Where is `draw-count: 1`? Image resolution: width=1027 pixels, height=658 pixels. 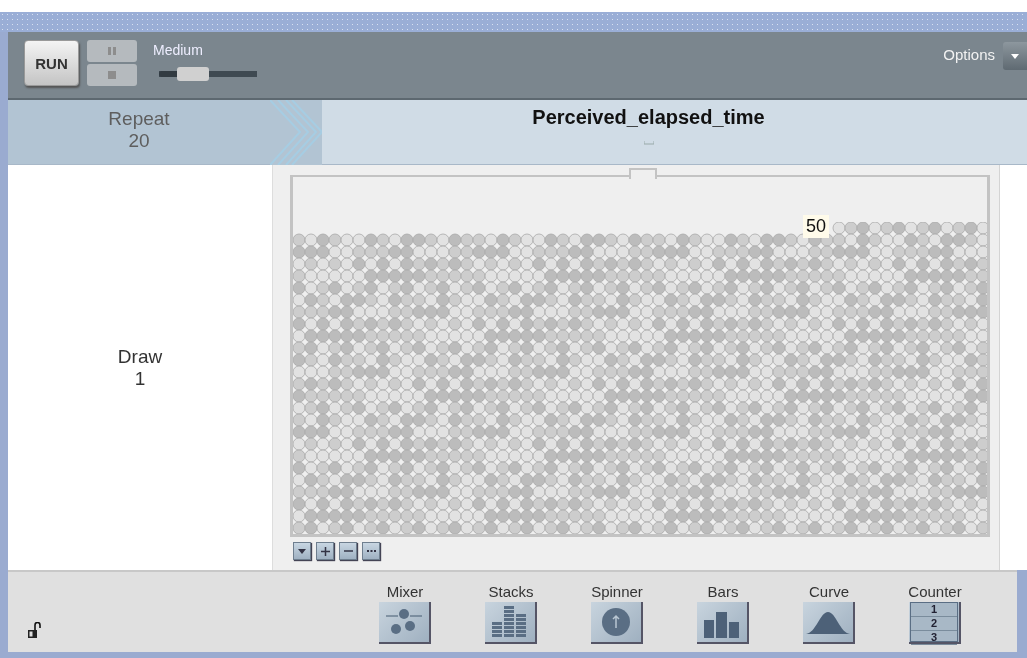 draw-count: 1 is located at coordinates (140, 378).